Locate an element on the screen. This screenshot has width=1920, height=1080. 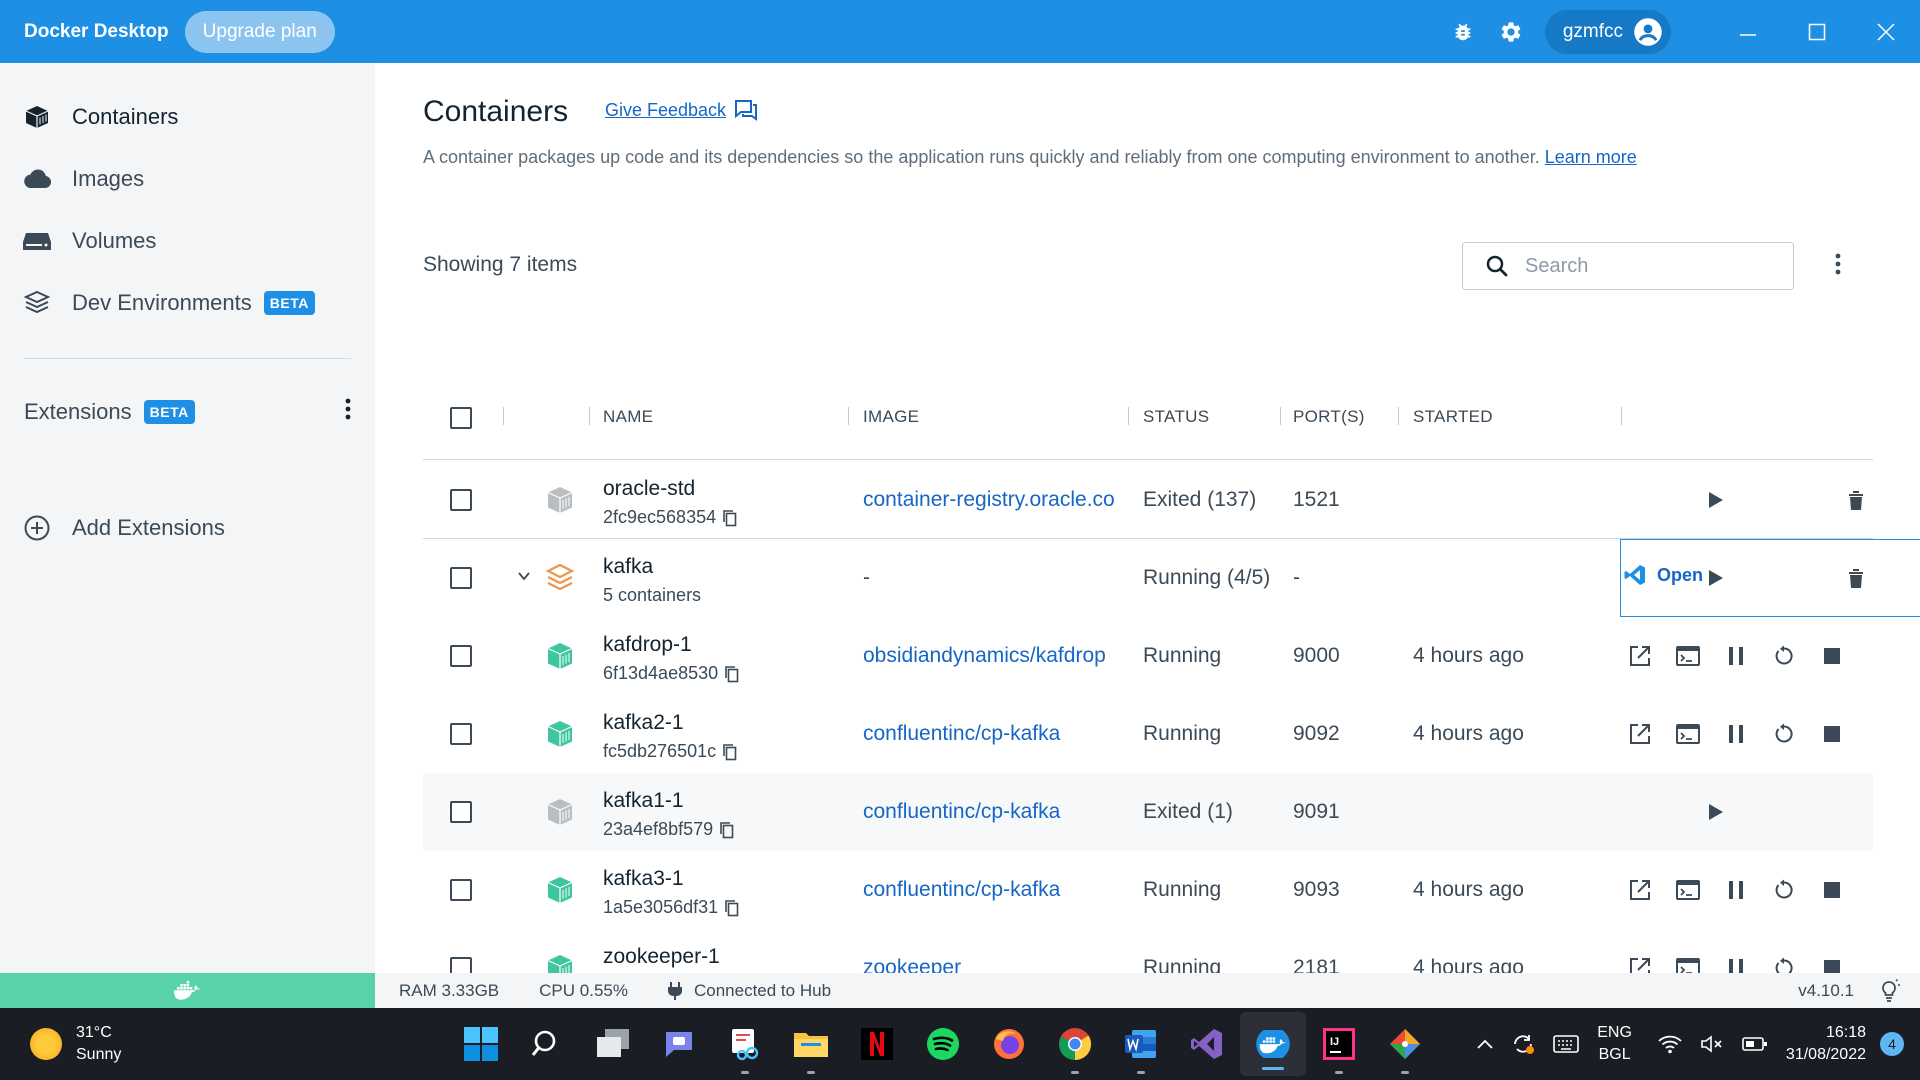
wifi-icon is located at coordinates (1670, 1044).